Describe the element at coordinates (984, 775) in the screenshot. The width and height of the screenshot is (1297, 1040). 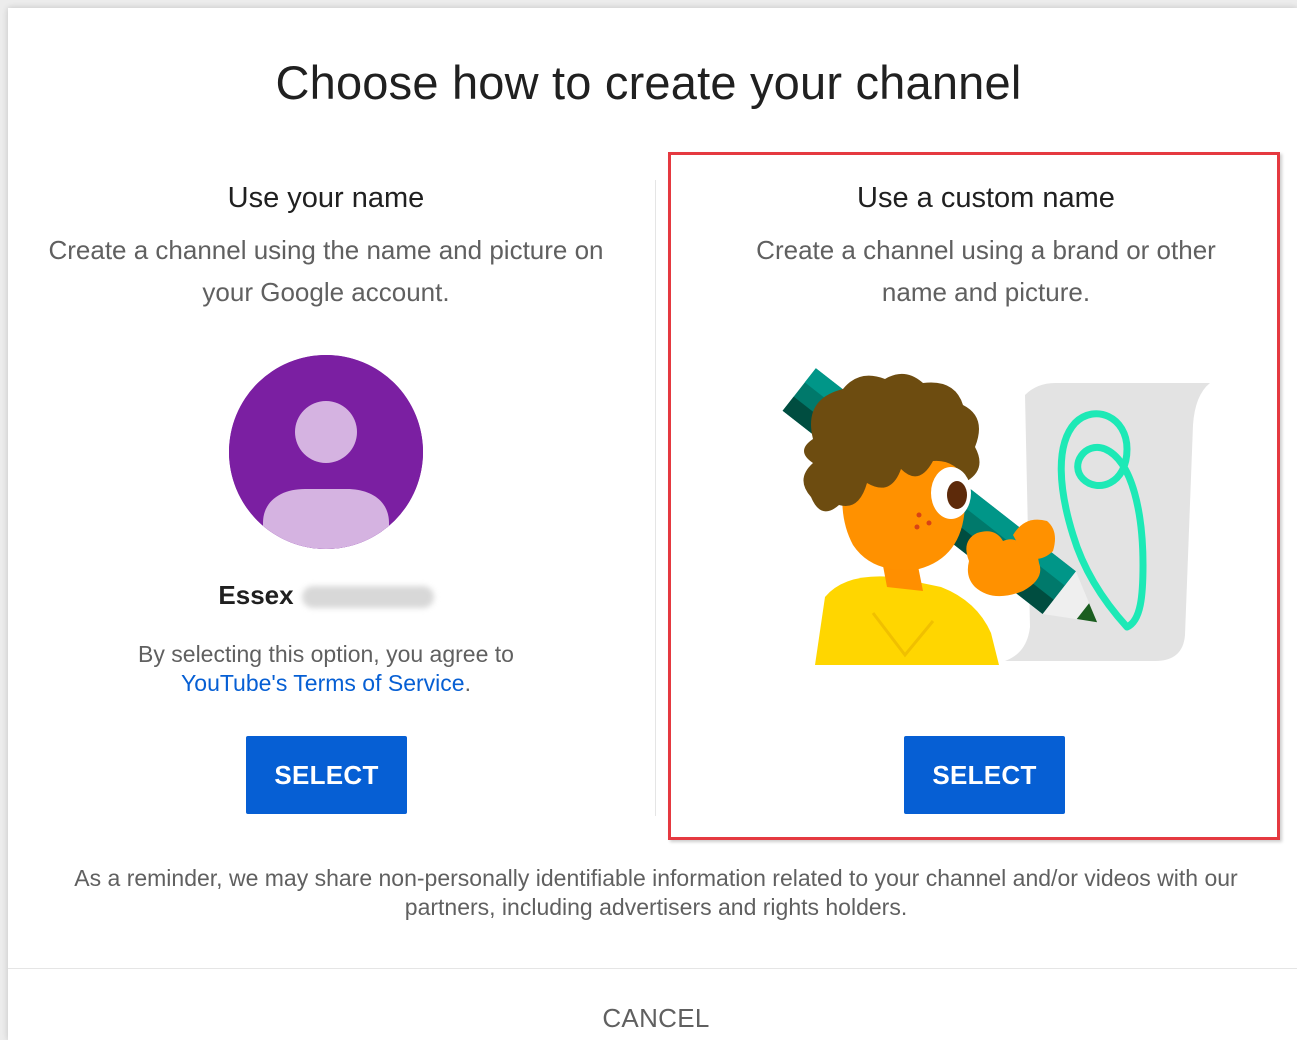
I see `select-custom-name-button: SELECT` at that location.